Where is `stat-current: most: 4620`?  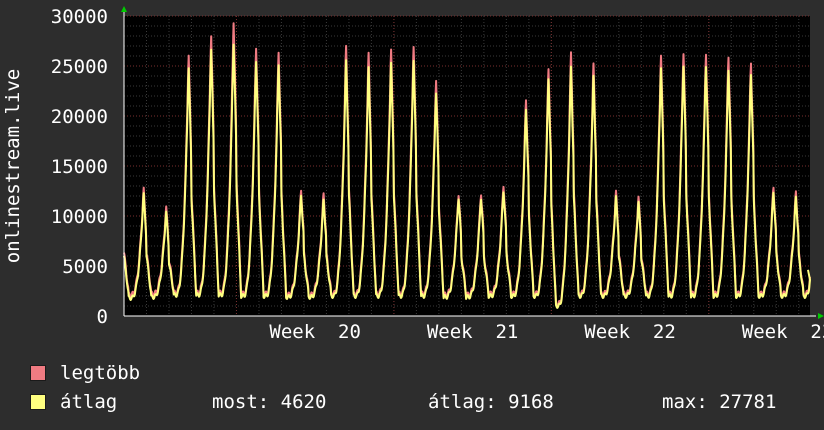
stat-current: most: 4620 is located at coordinates (269, 402).